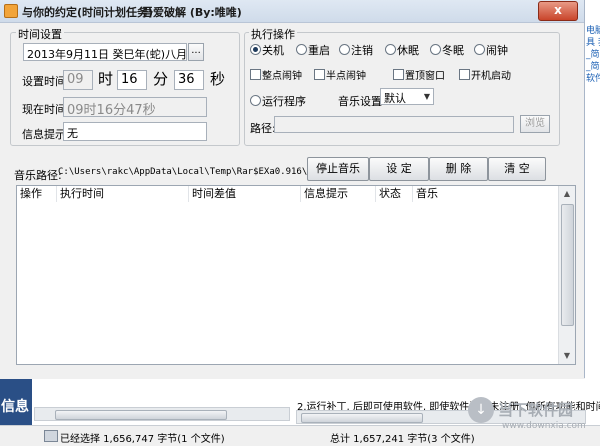 This screenshot has height=446, width=600. Describe the element at coordinates (593, 79) in the screenshot. I see `right-edge-text-5: 软件` at that location.